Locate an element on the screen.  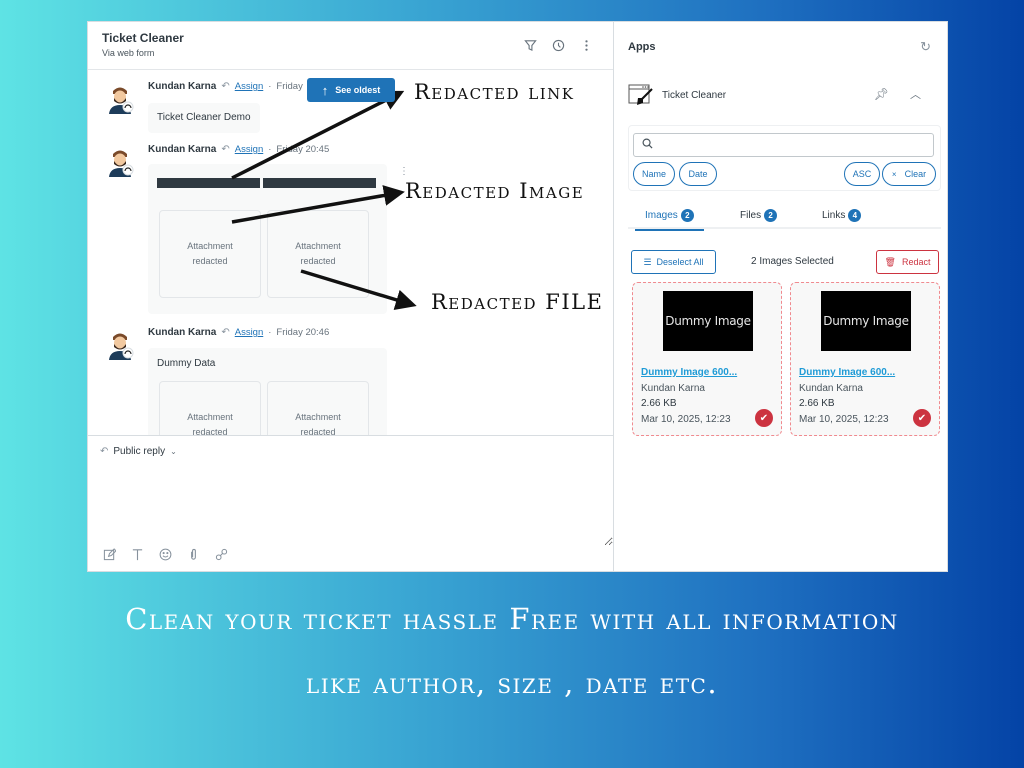
count-badge: 4 is located at coordinates (855, 215).